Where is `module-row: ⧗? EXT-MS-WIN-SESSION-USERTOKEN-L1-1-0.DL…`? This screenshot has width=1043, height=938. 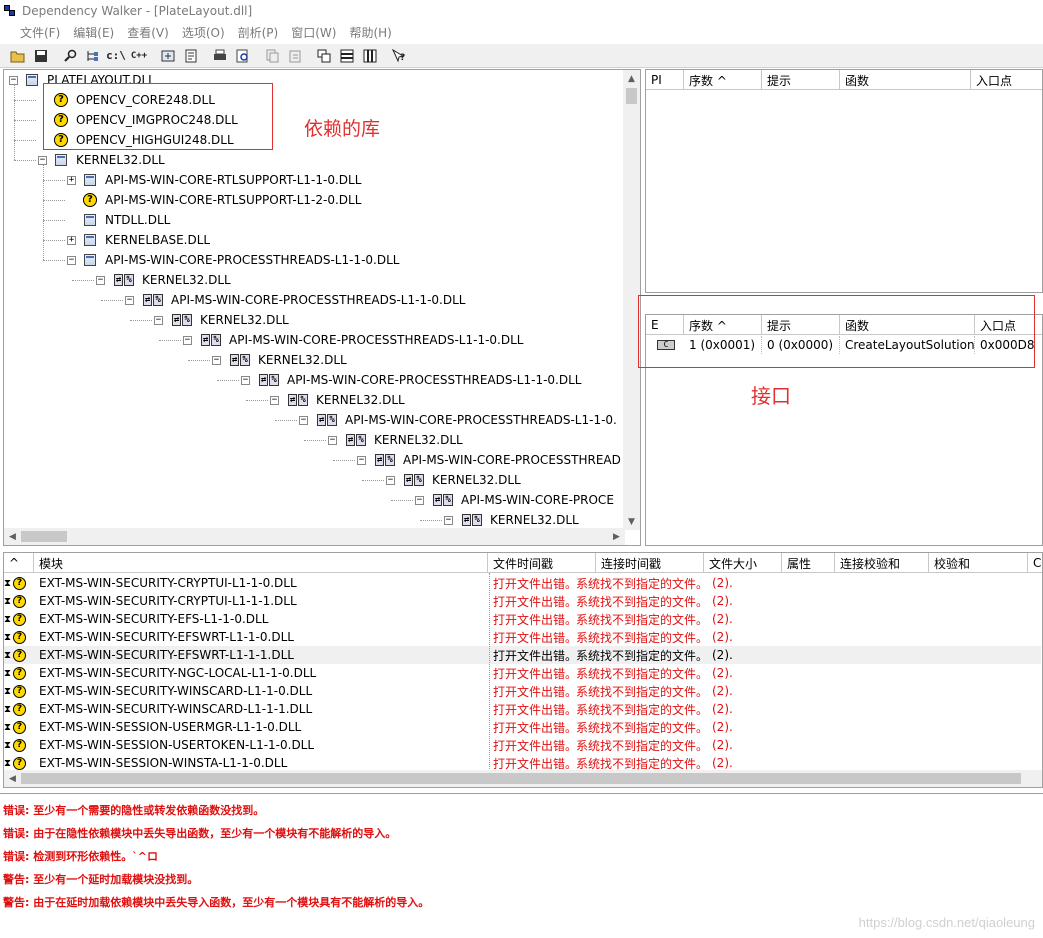
module-row: ⧗? EXT-MS-WIN-SESSION-USERTOKEN-L1-1-0.DL… is located at coordinates (522, 745).